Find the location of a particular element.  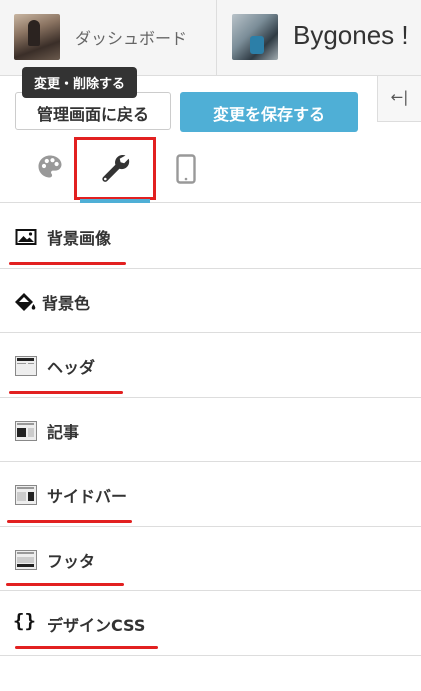

tooltip: 変更・削除する is located at coordinates (80, 82).